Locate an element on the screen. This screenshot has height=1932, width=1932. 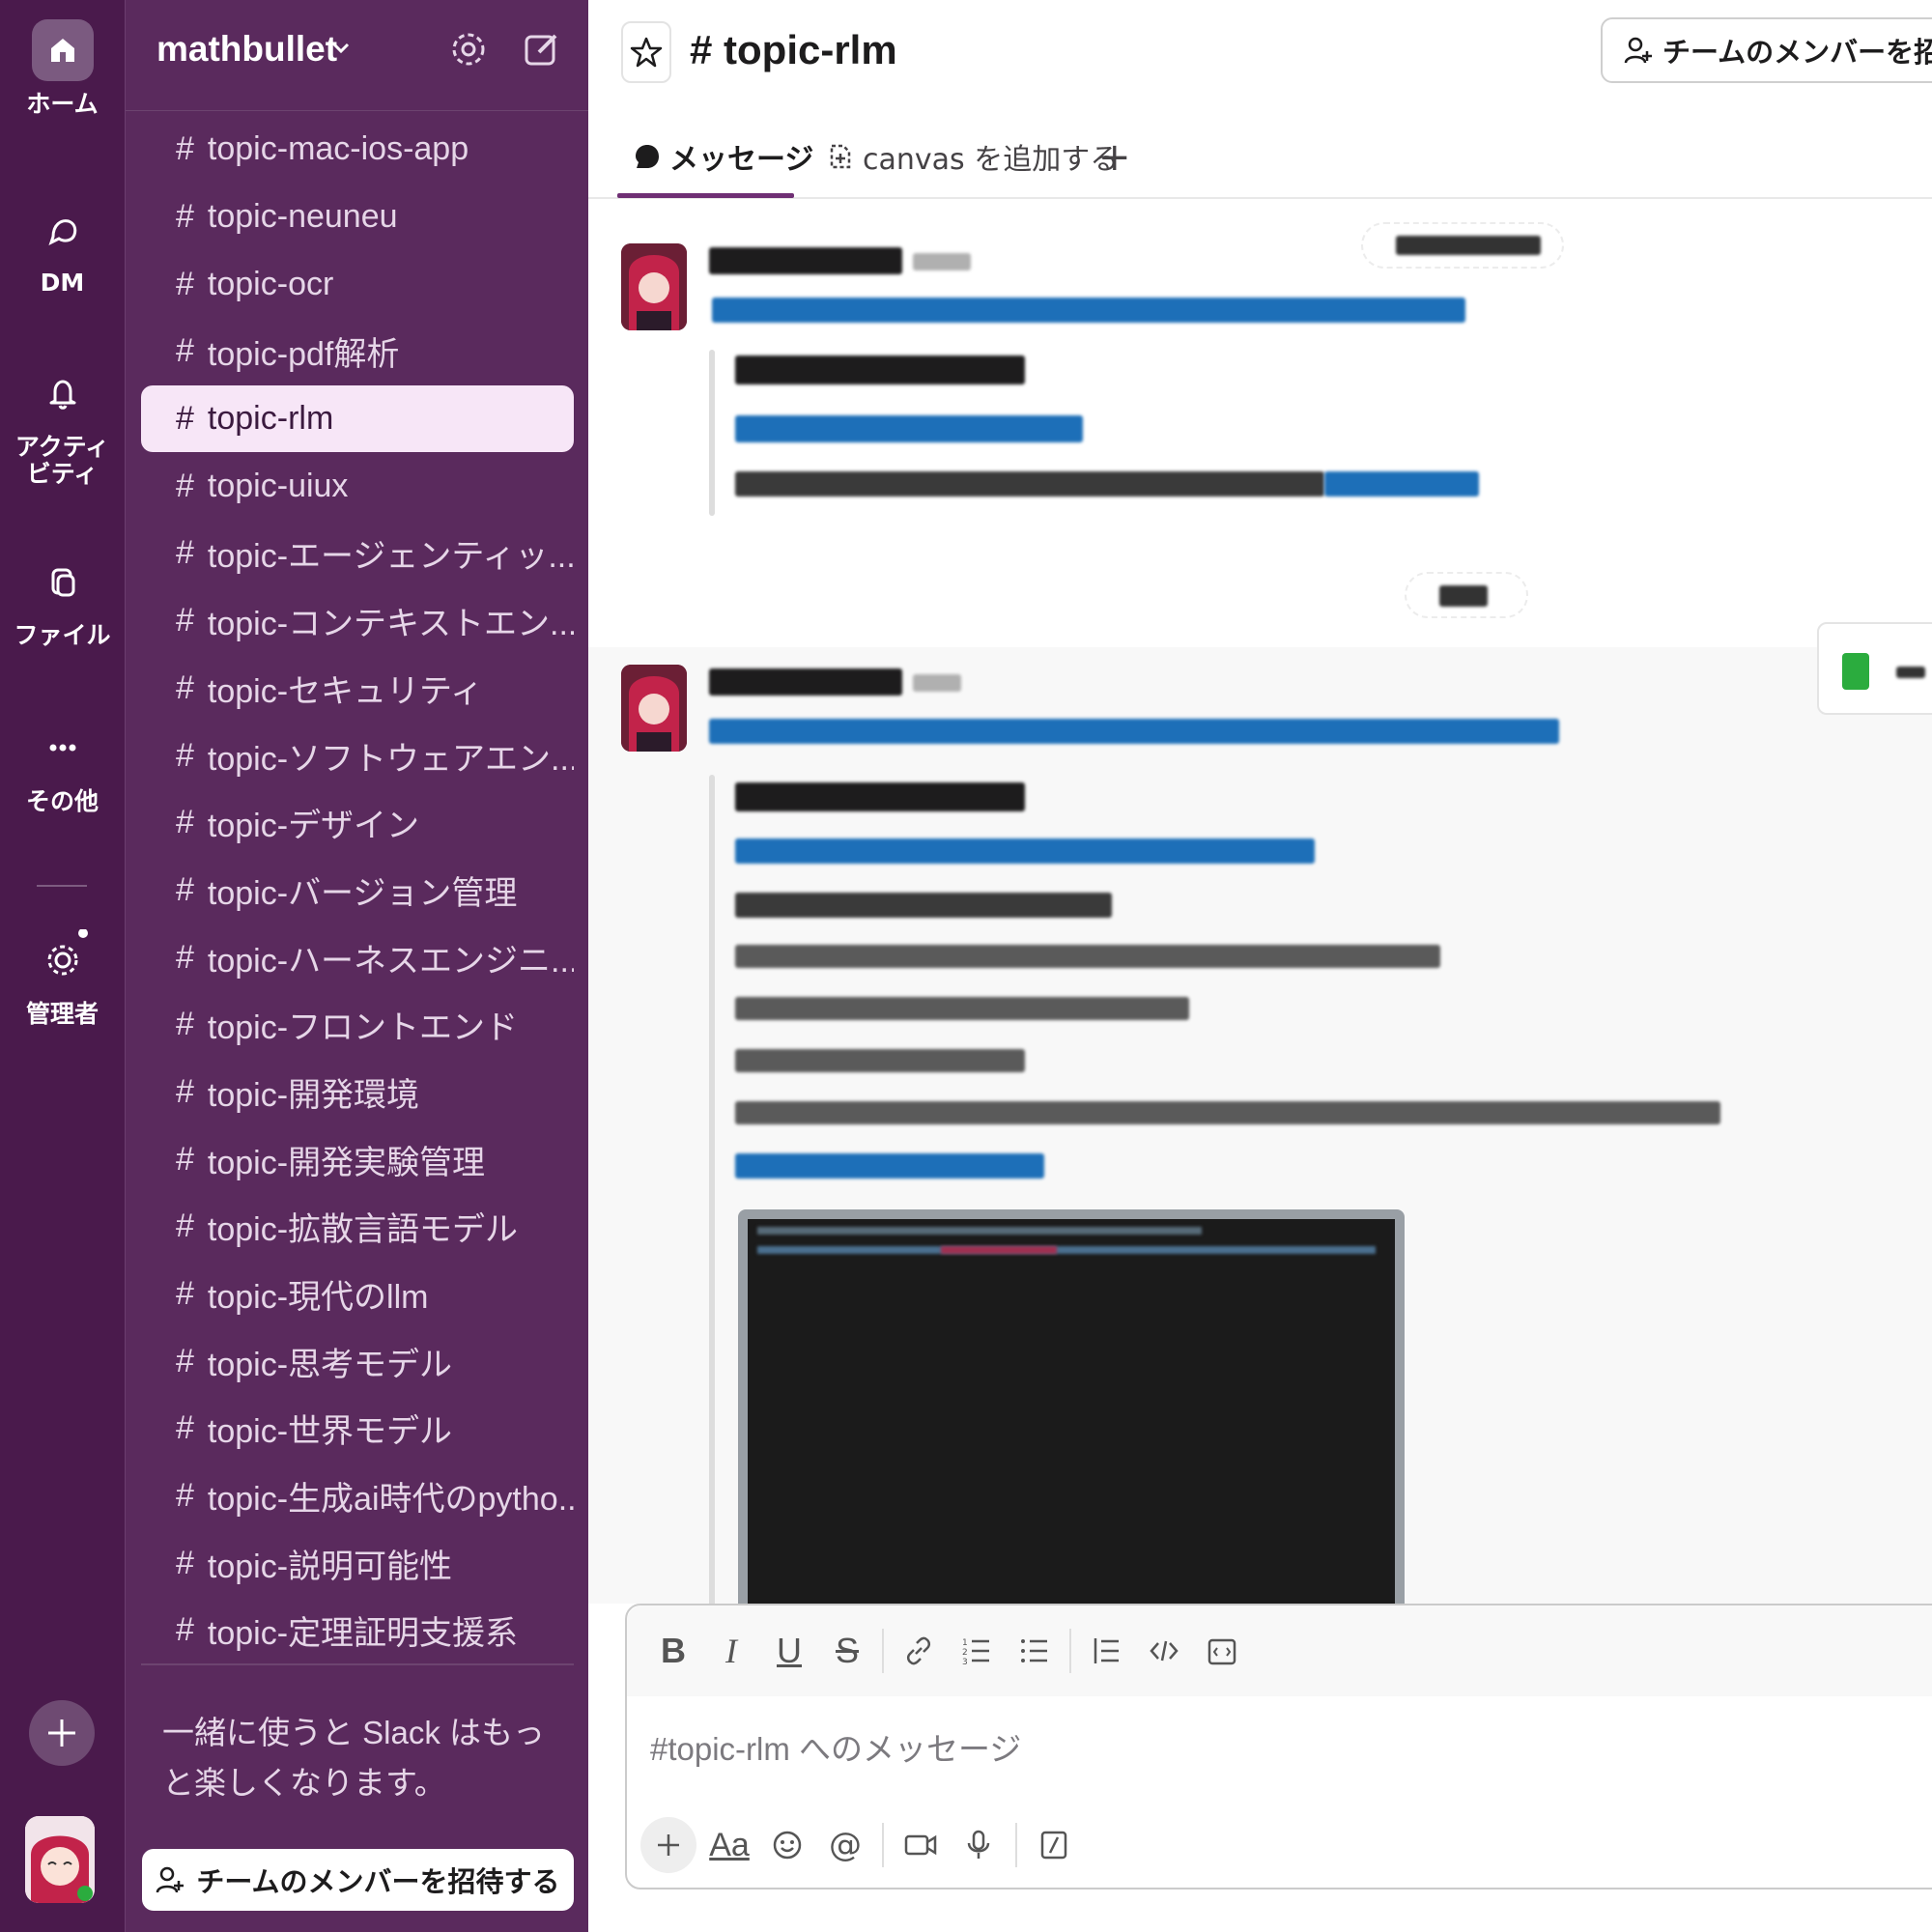
channel-name: topic-世界モデル is located at coordinates (330, 1432).